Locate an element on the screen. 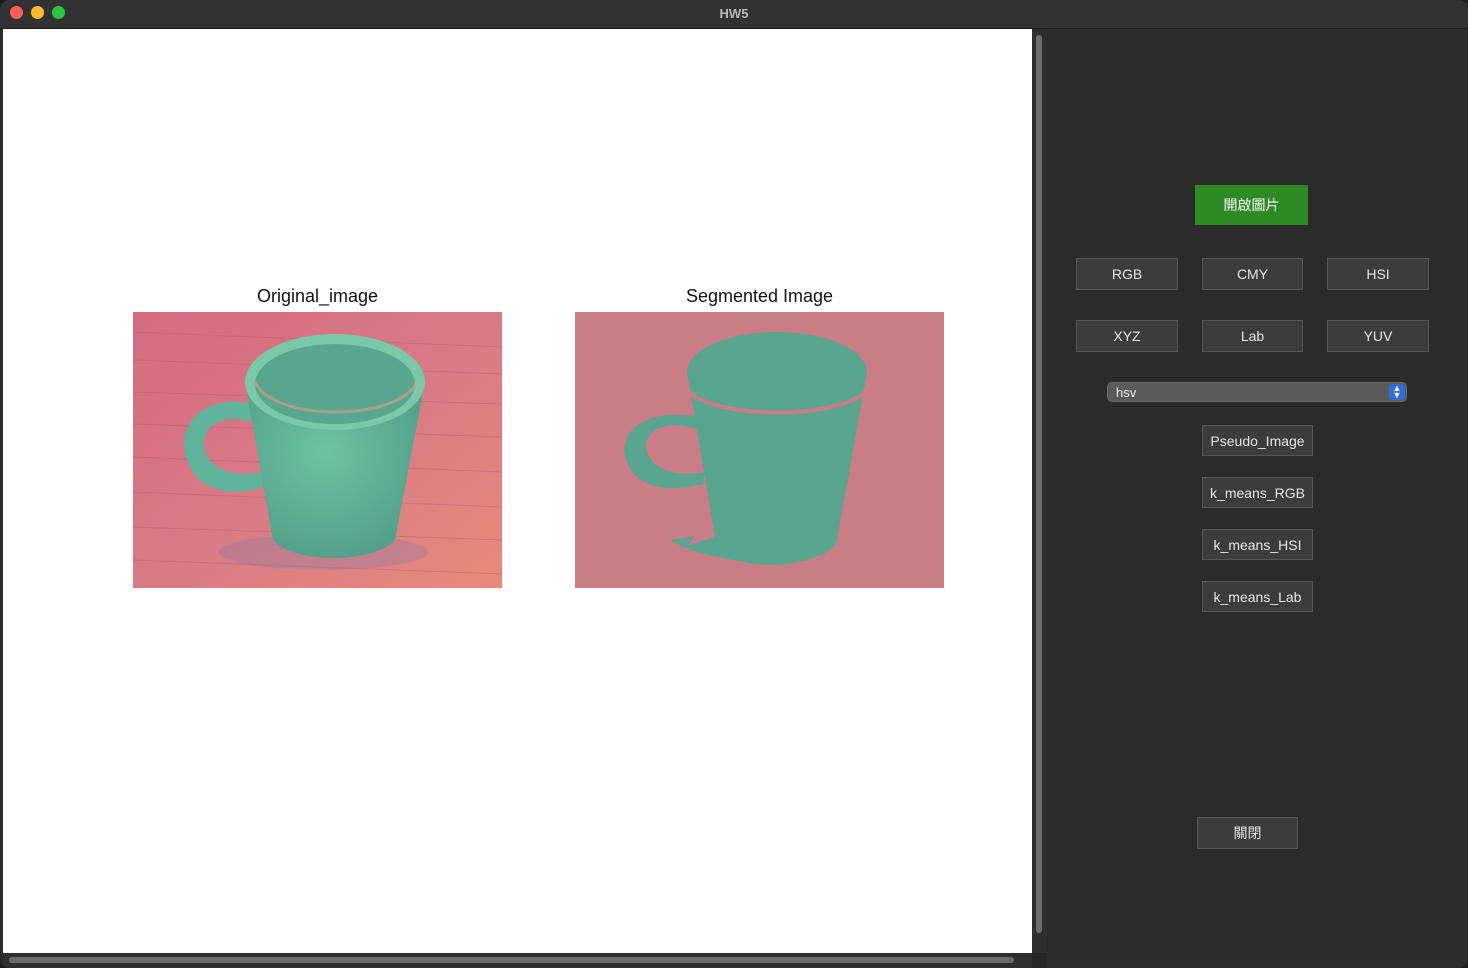  colorspace-select: hsv ▲ ▼ is located at coordinates (1257, 392).